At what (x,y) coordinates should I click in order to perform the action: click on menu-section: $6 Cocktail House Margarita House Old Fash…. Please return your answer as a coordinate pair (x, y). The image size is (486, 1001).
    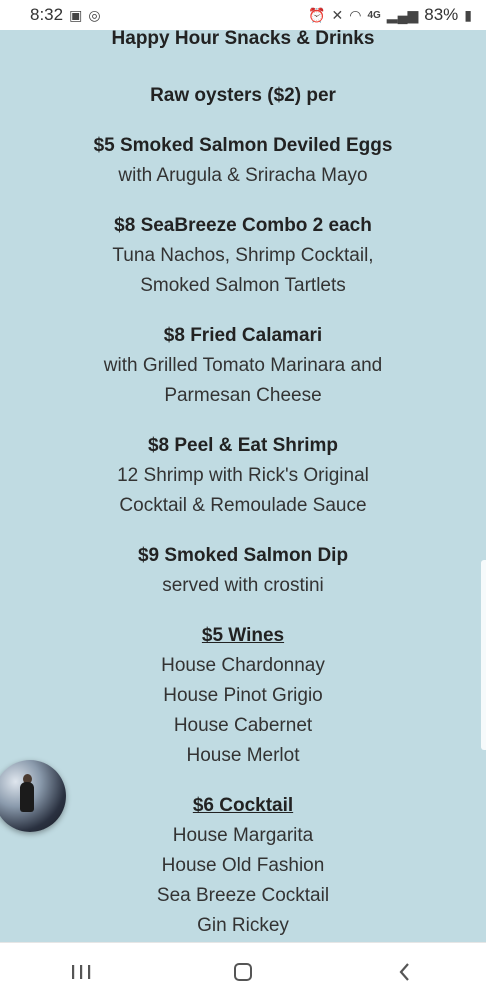
    Looking at the image, I should click on (243, 866).